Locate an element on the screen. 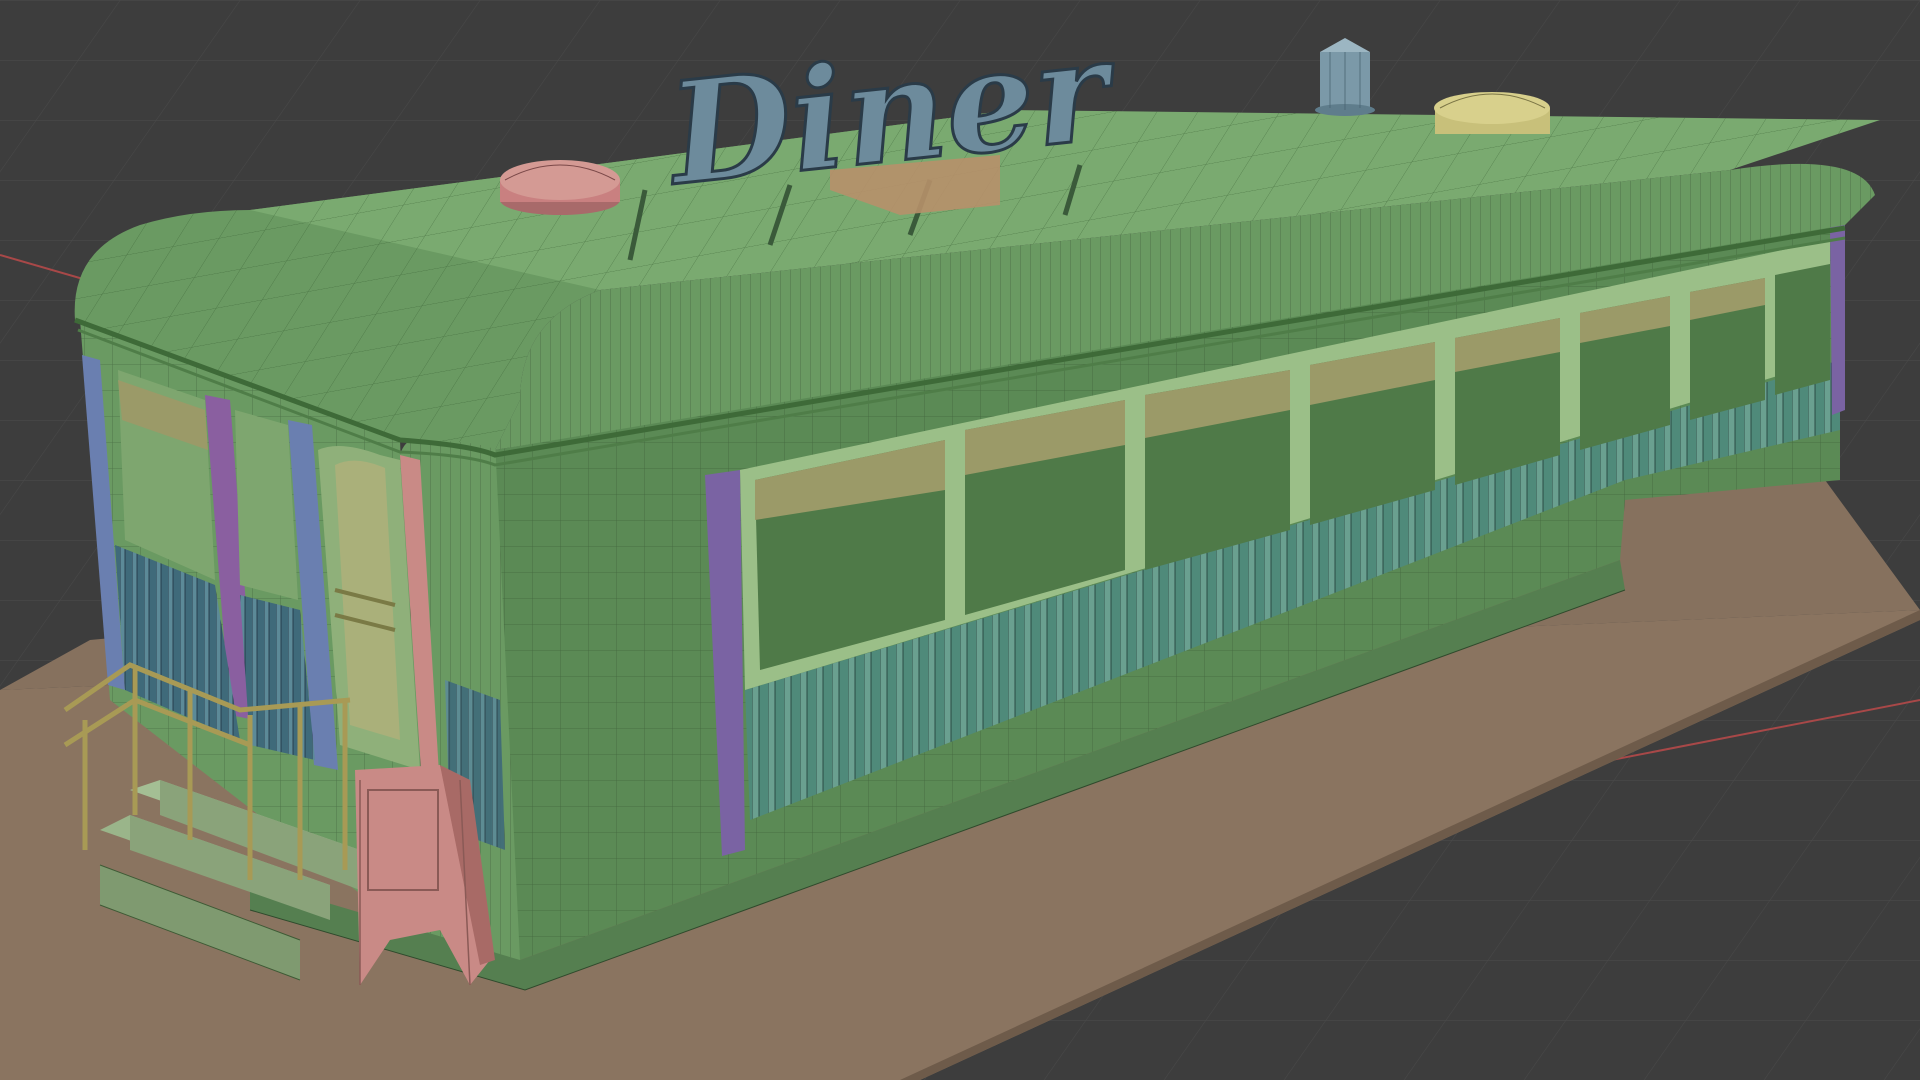 The image size is (1920, 1080). roof-vent-yellow is located at coordinates (1492, 113).